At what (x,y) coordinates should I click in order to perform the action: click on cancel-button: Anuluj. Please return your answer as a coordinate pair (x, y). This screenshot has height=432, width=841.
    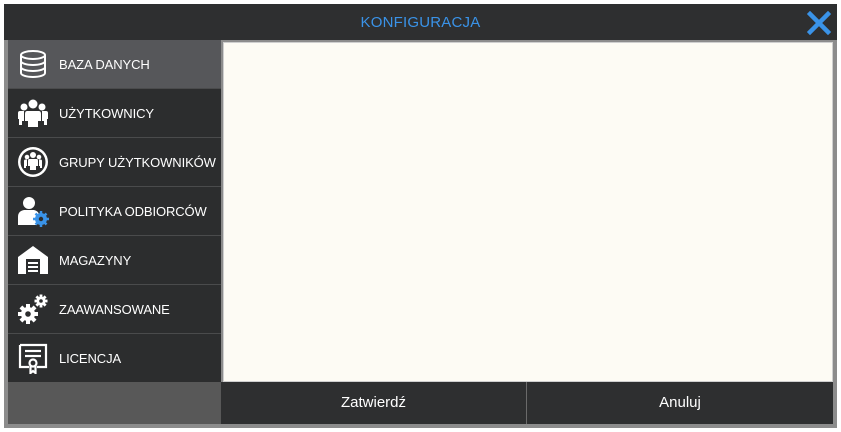
    Looking at the image, I should click on (680, 403).